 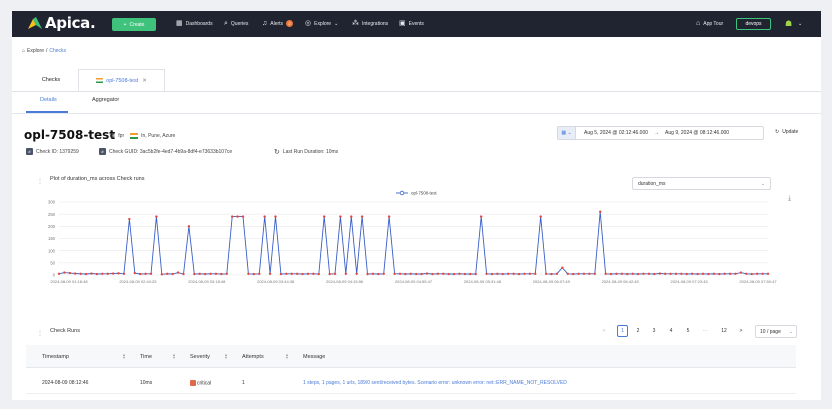 I want to click on cell-attempts: 1, so click(x=243, y=383).